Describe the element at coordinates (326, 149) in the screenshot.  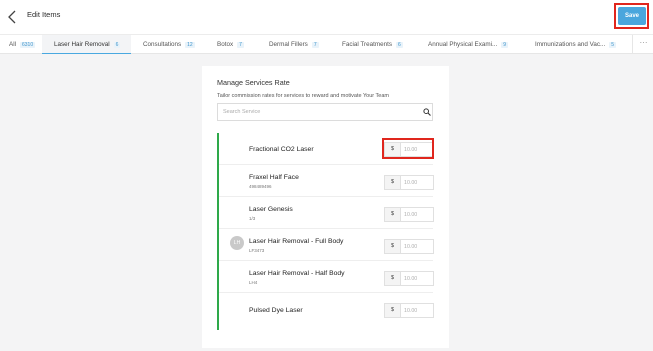
I see `service-row: Fractional CO2 Laser $` at that location.